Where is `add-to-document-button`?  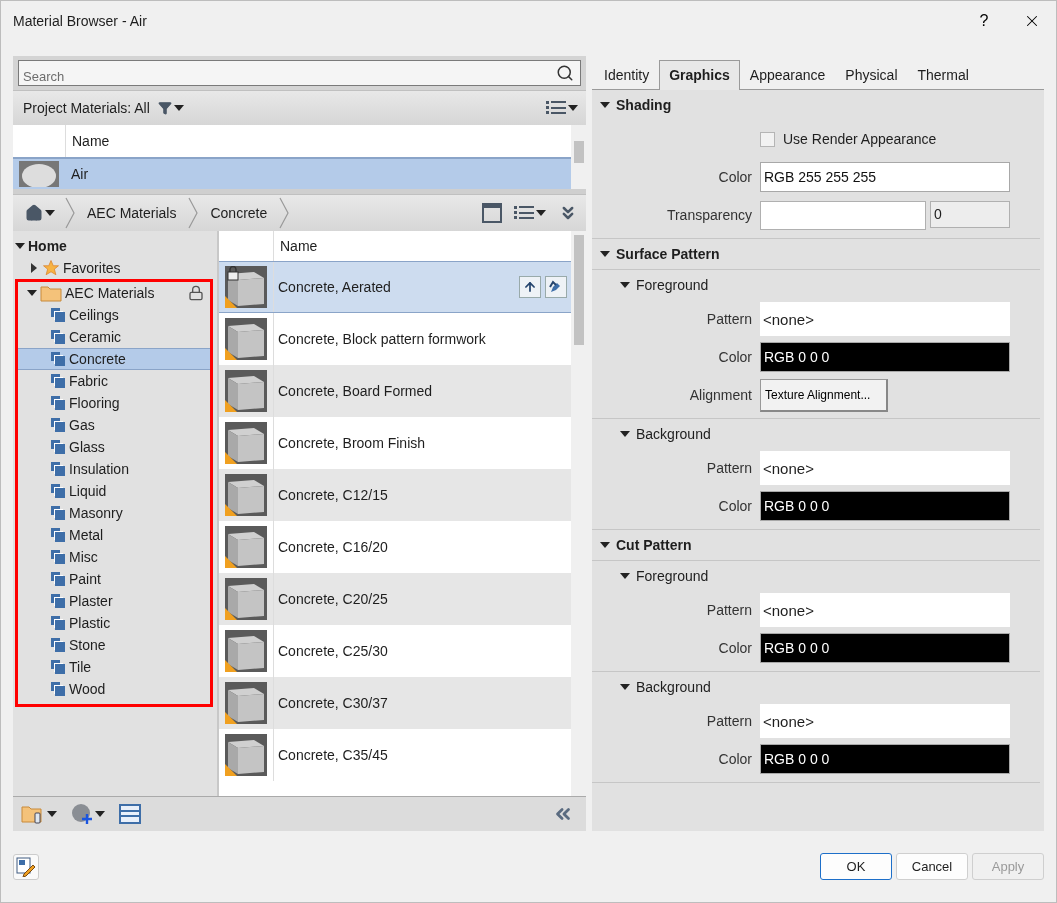
add-to-document-button is located at coordinates (530, 287).